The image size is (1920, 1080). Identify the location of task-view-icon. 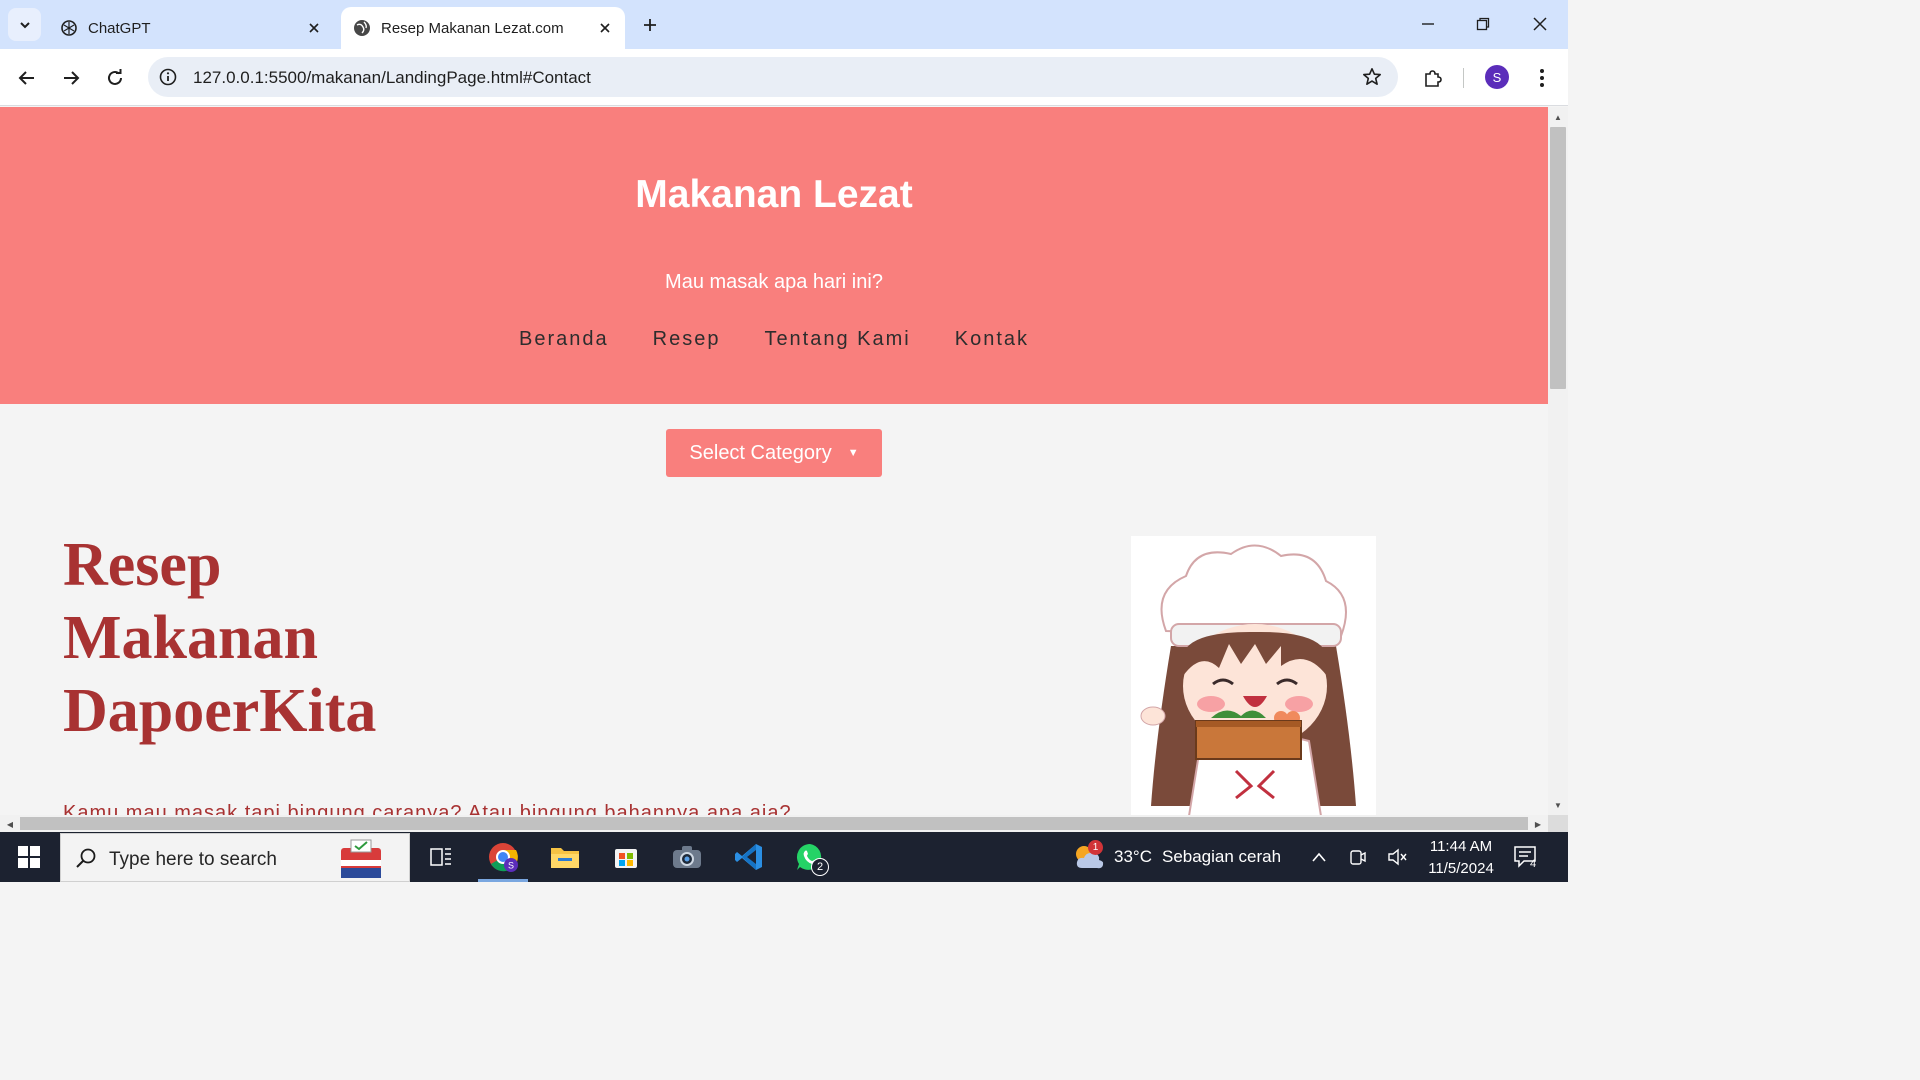
(440, 857).